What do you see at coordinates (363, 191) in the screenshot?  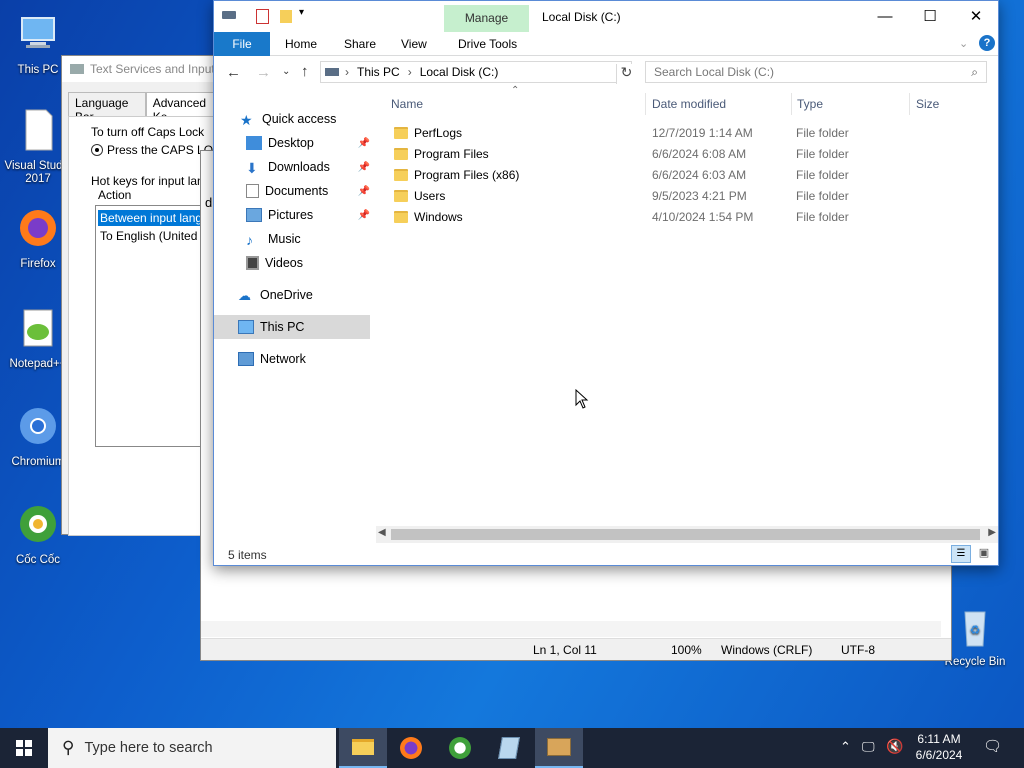 I see `pin-icon: 📌` at bounding box center [363, 191].